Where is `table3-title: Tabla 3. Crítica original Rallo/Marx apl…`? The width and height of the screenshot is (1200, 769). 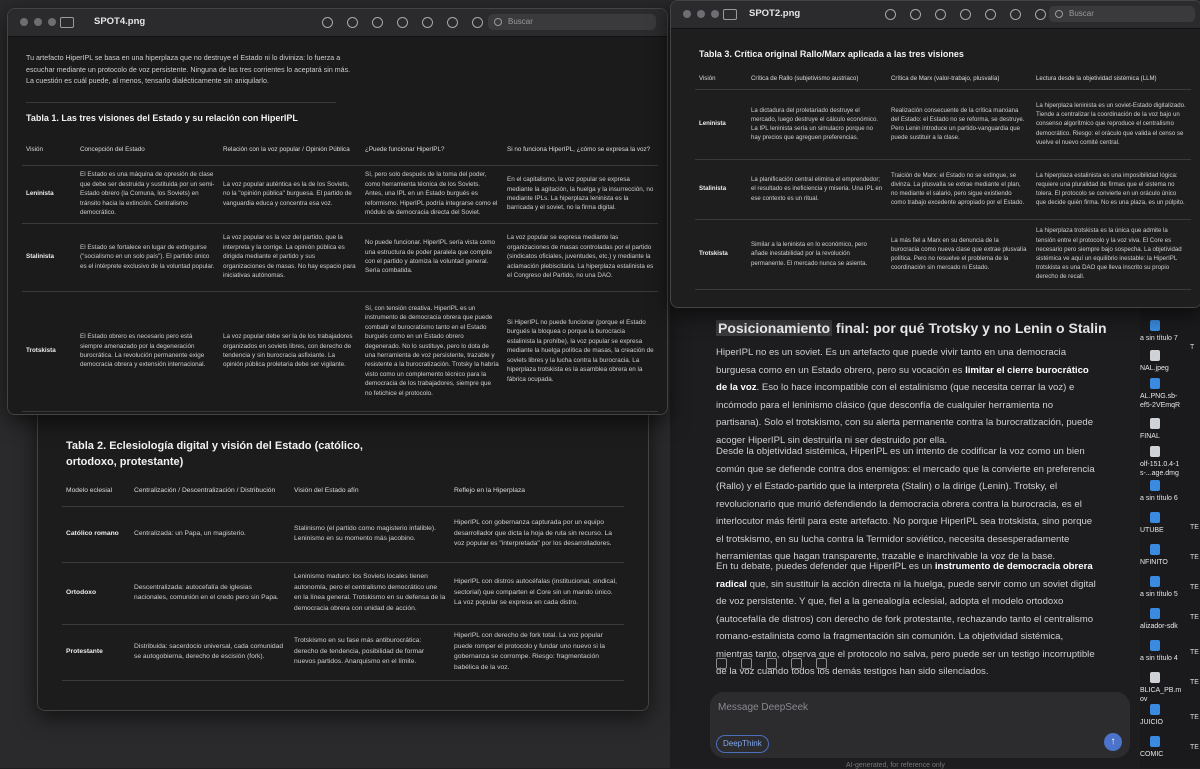 table3-title: Tabla 3. Crítica original Rallo/Marx apl… is located at coordinates (831, 54).